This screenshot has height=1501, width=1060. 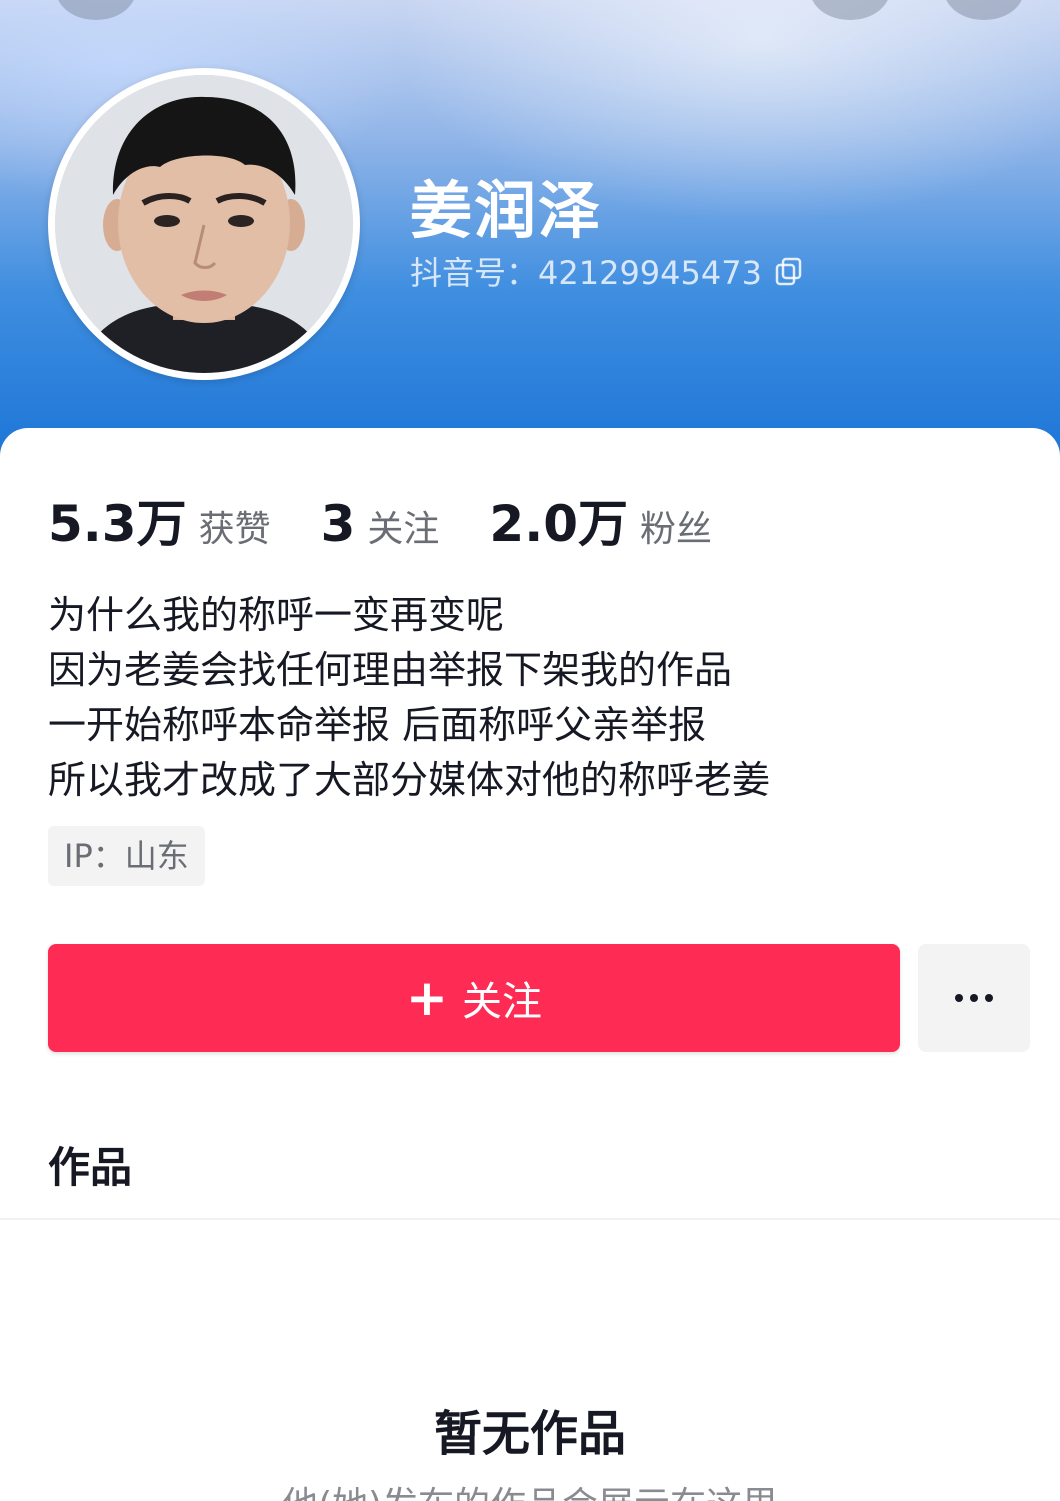 What do you see at coordinates (234, 529) in the screenshot?
I see `likes-label: 获赞` at bounding box center [234, 529].